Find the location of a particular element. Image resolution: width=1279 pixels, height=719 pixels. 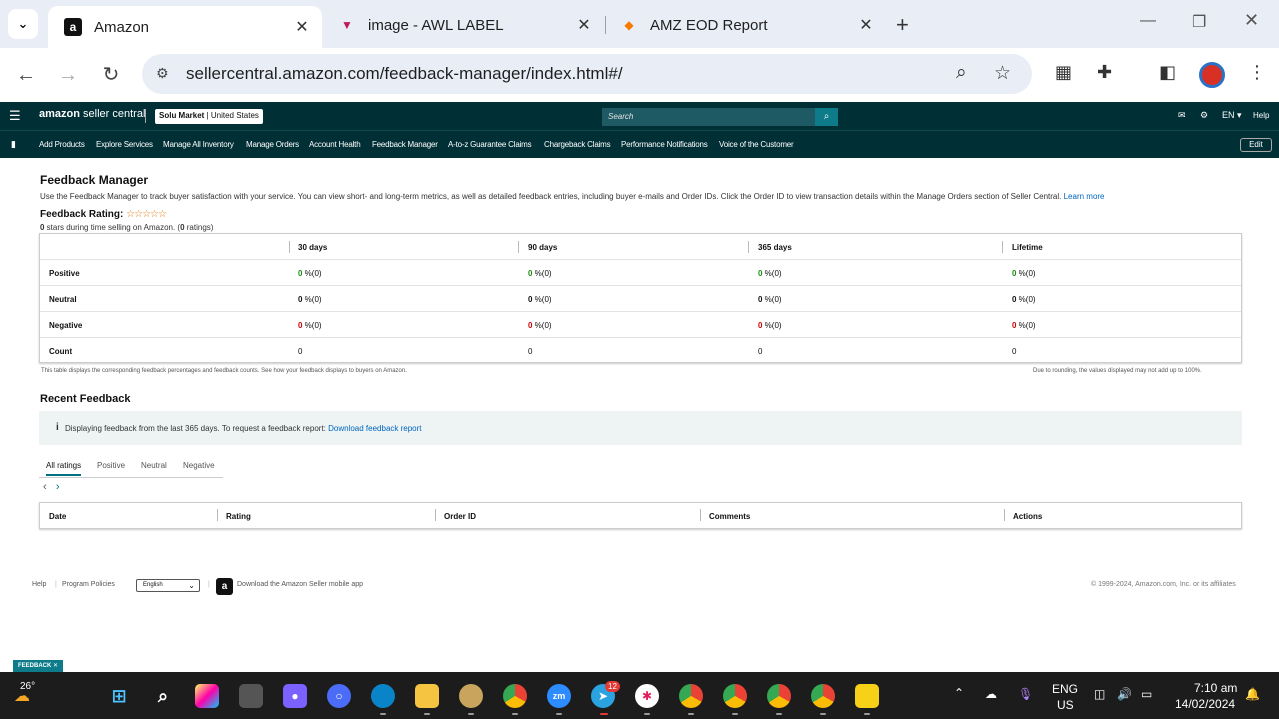

forward-icon: → is located at coordinates (68, 75).